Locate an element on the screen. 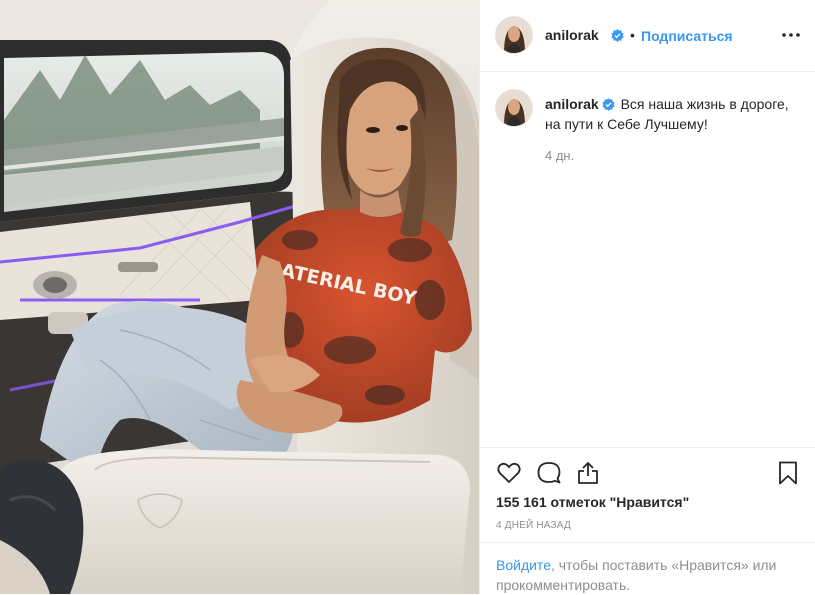 Image resolution: width=815 pixels, height=595 pixels. heart-icon is located at coordinates (509, 473).